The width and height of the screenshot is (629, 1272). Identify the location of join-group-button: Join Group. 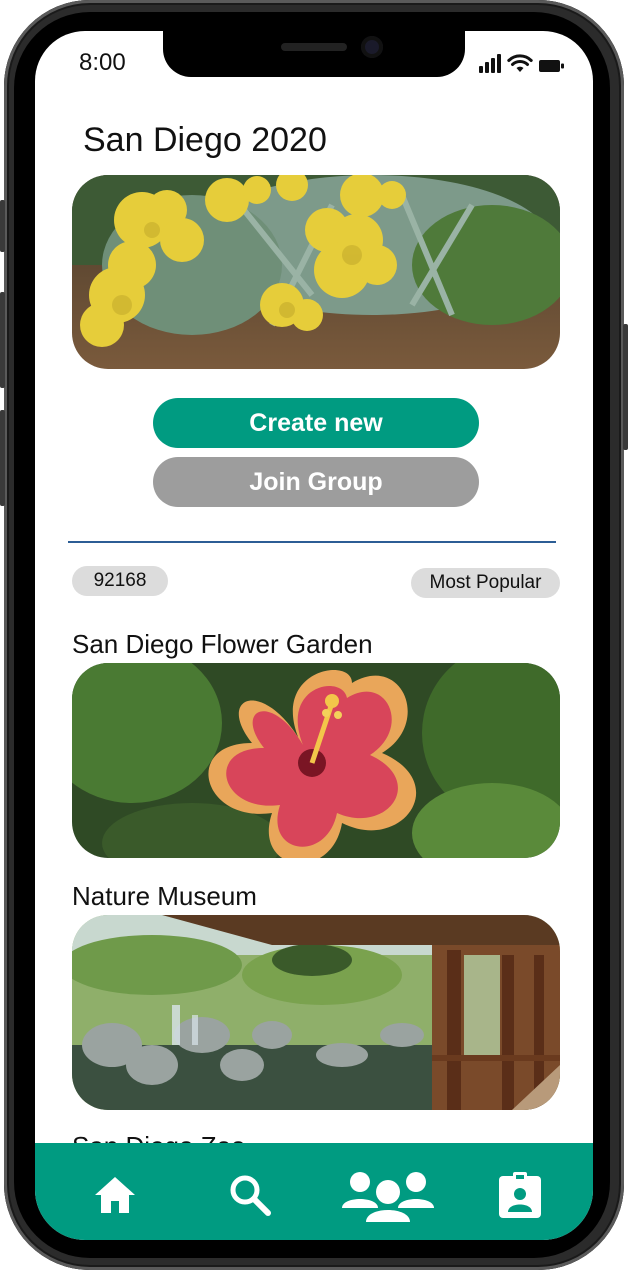
(316, 482).